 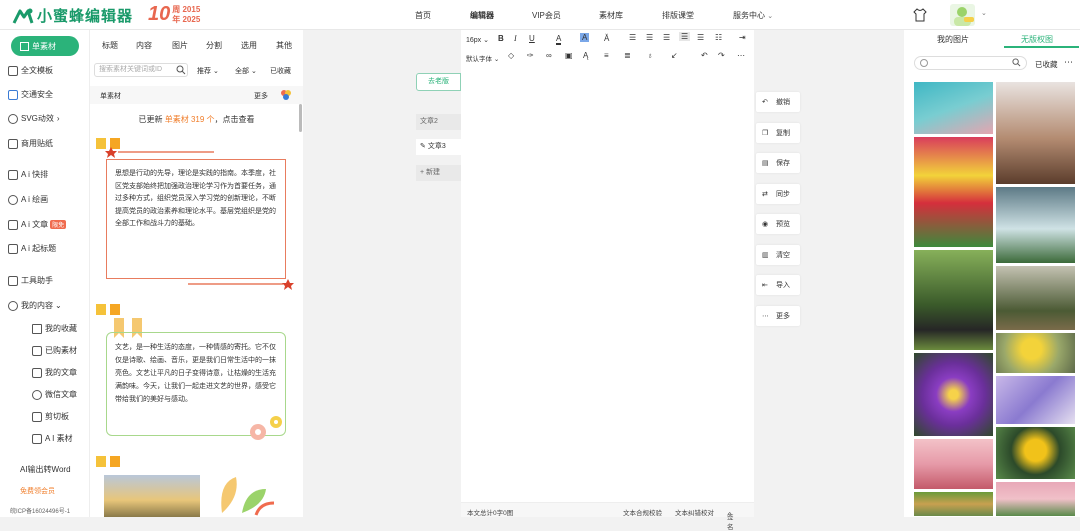 I want to click on material-search-input: 搜索素材关键词或ID, so click(x=141, y=70).